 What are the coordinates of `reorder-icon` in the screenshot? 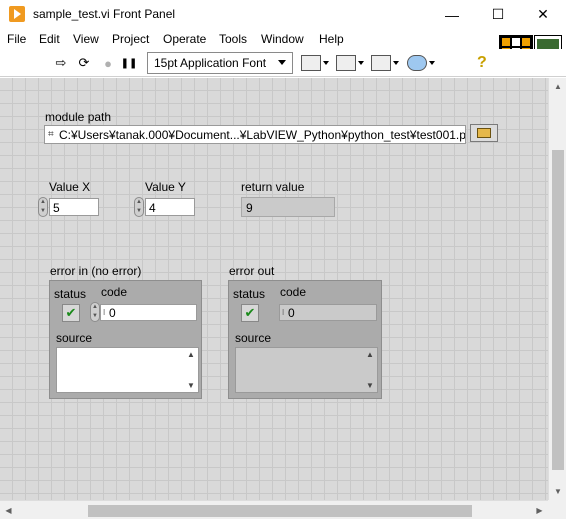 It's located at (417, 63).